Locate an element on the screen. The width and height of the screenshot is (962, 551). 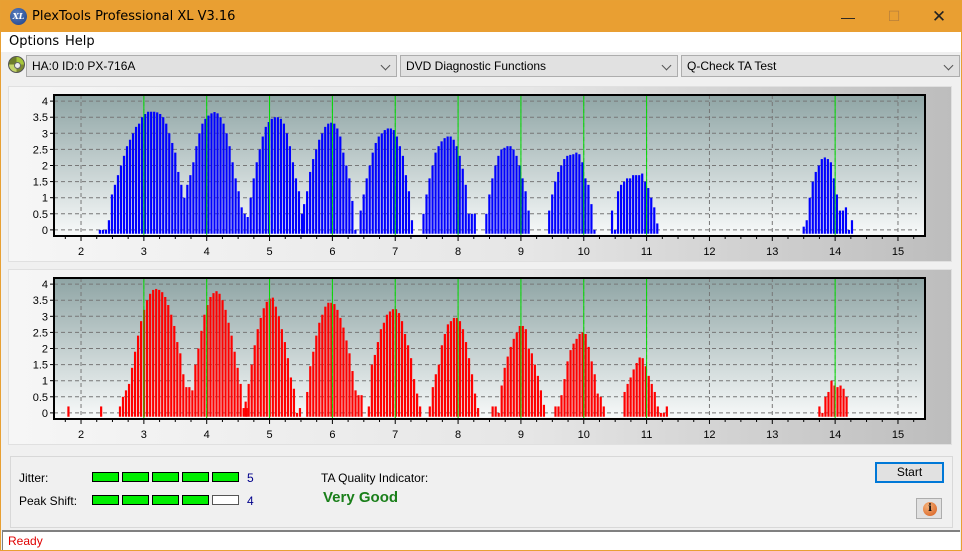
status-bar: Ready is located at coordinates (481, 540).